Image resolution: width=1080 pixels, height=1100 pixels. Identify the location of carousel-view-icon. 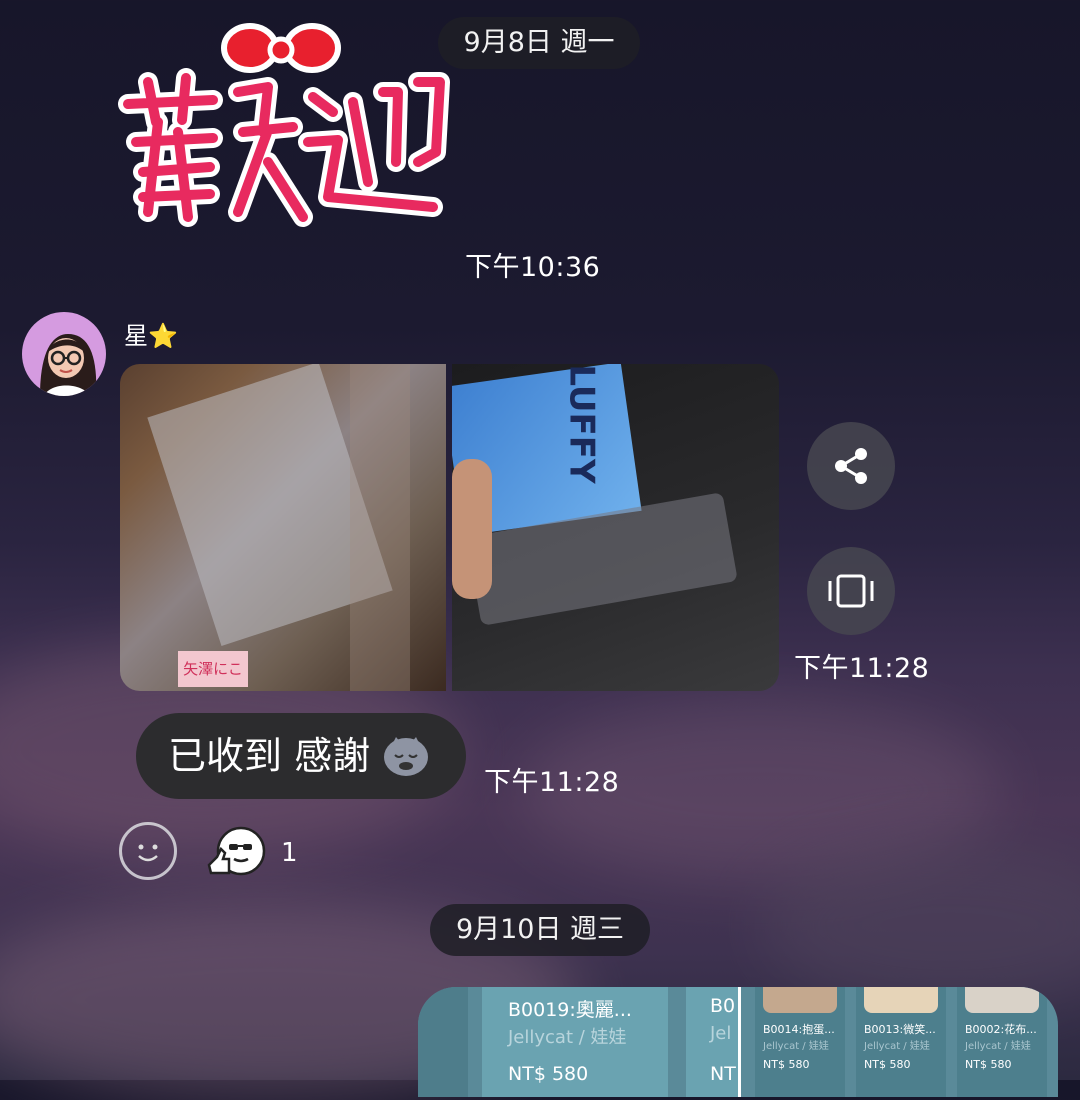
(851, 591).